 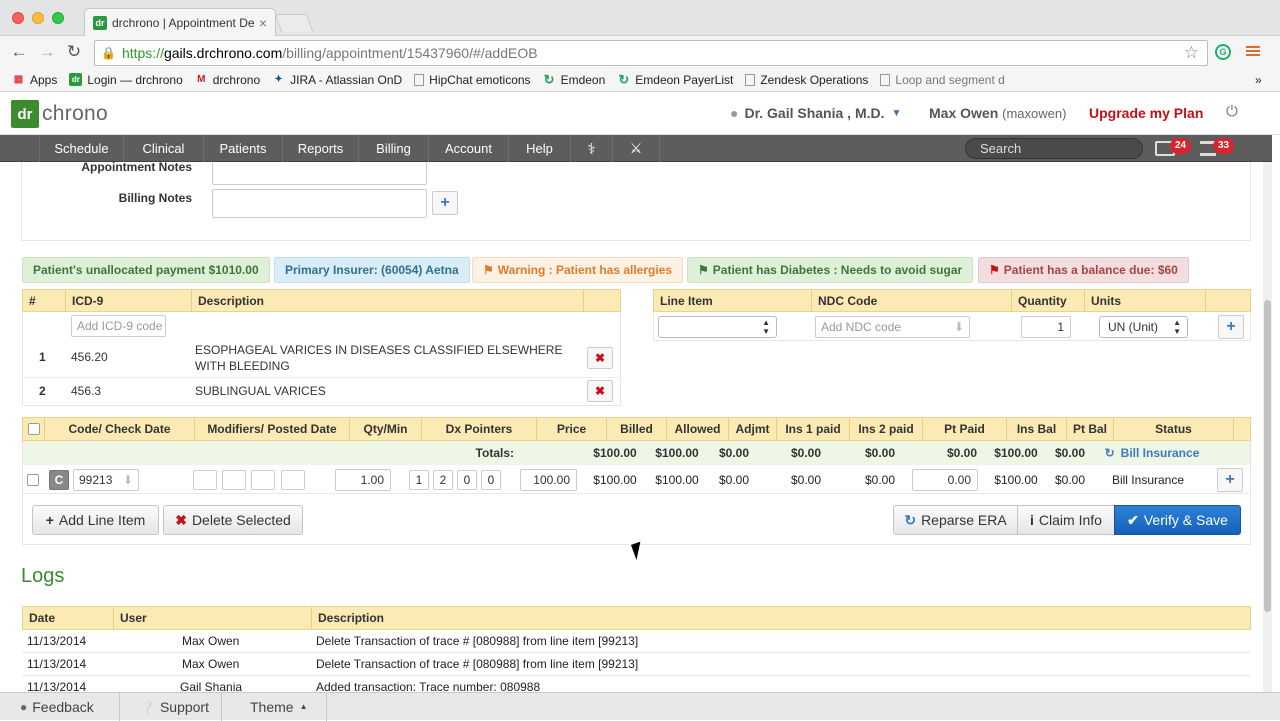 I want to click on browser-tab: dr drchrono | Appointment De ×, so click(x=180, y=22).